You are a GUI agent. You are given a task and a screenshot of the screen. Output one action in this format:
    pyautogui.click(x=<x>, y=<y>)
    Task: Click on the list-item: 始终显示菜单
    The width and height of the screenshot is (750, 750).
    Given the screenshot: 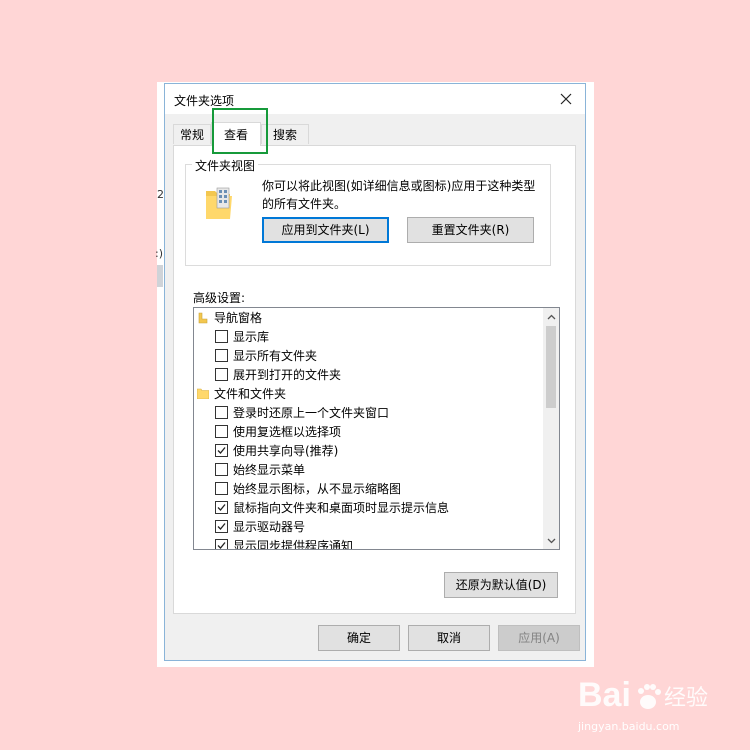 What is the action you would take?
    pyautogui.click(x=260, y=470)
    